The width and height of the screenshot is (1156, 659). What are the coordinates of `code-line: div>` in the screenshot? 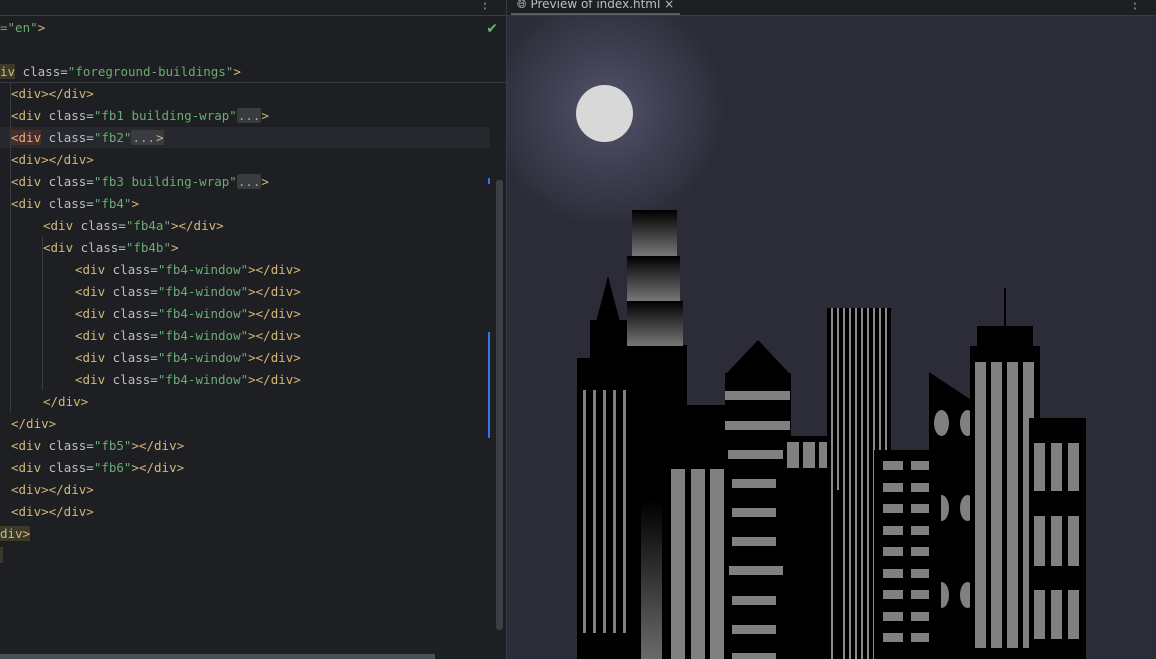 It's located at (15, 534).